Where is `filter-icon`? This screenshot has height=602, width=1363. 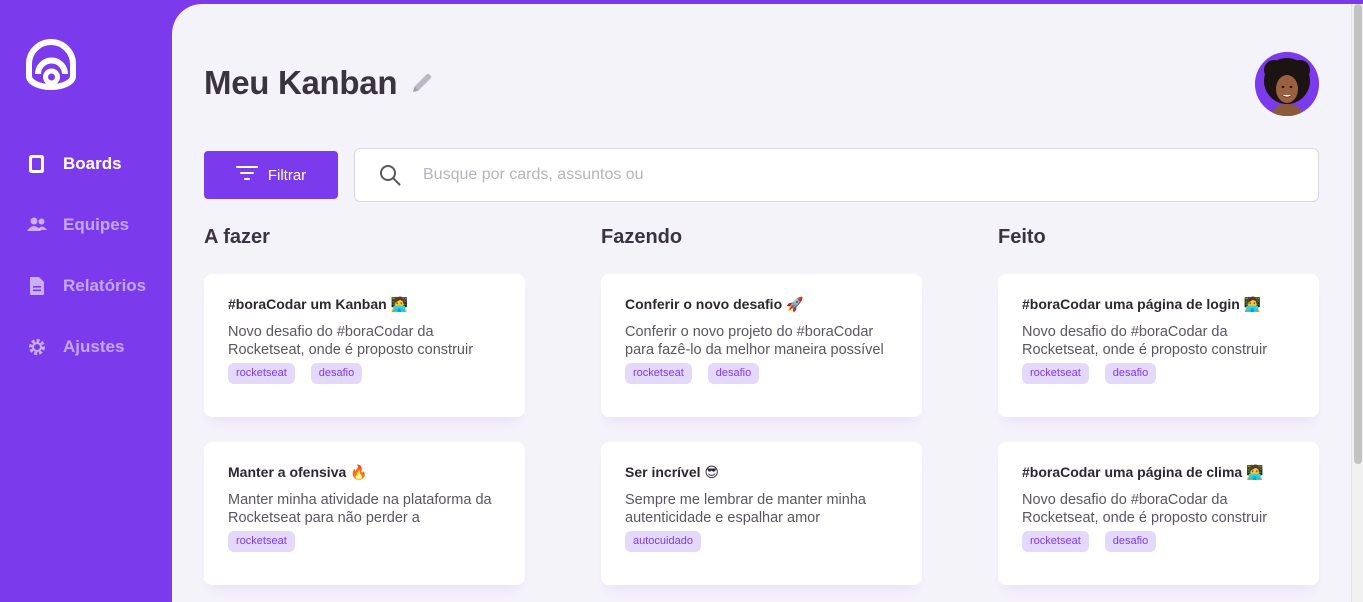
filter-icon is located at coordinates (246, 175).